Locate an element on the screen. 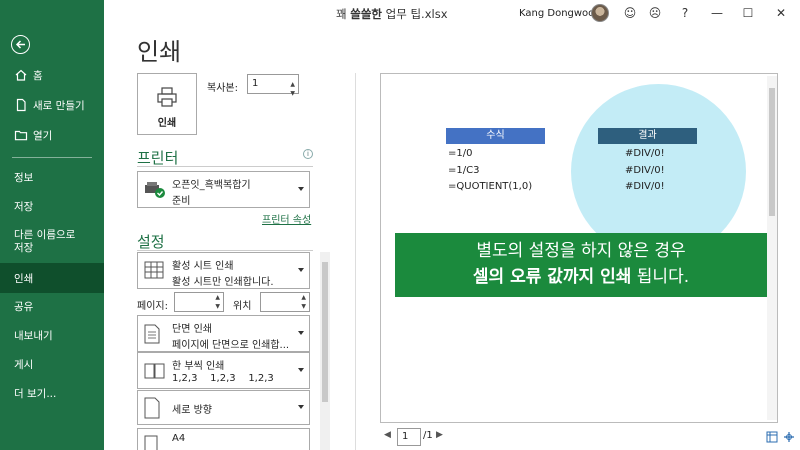  callout-line2-bold: 셀의 오류 값까지 인쇄 is located at coordinates (552, 277).